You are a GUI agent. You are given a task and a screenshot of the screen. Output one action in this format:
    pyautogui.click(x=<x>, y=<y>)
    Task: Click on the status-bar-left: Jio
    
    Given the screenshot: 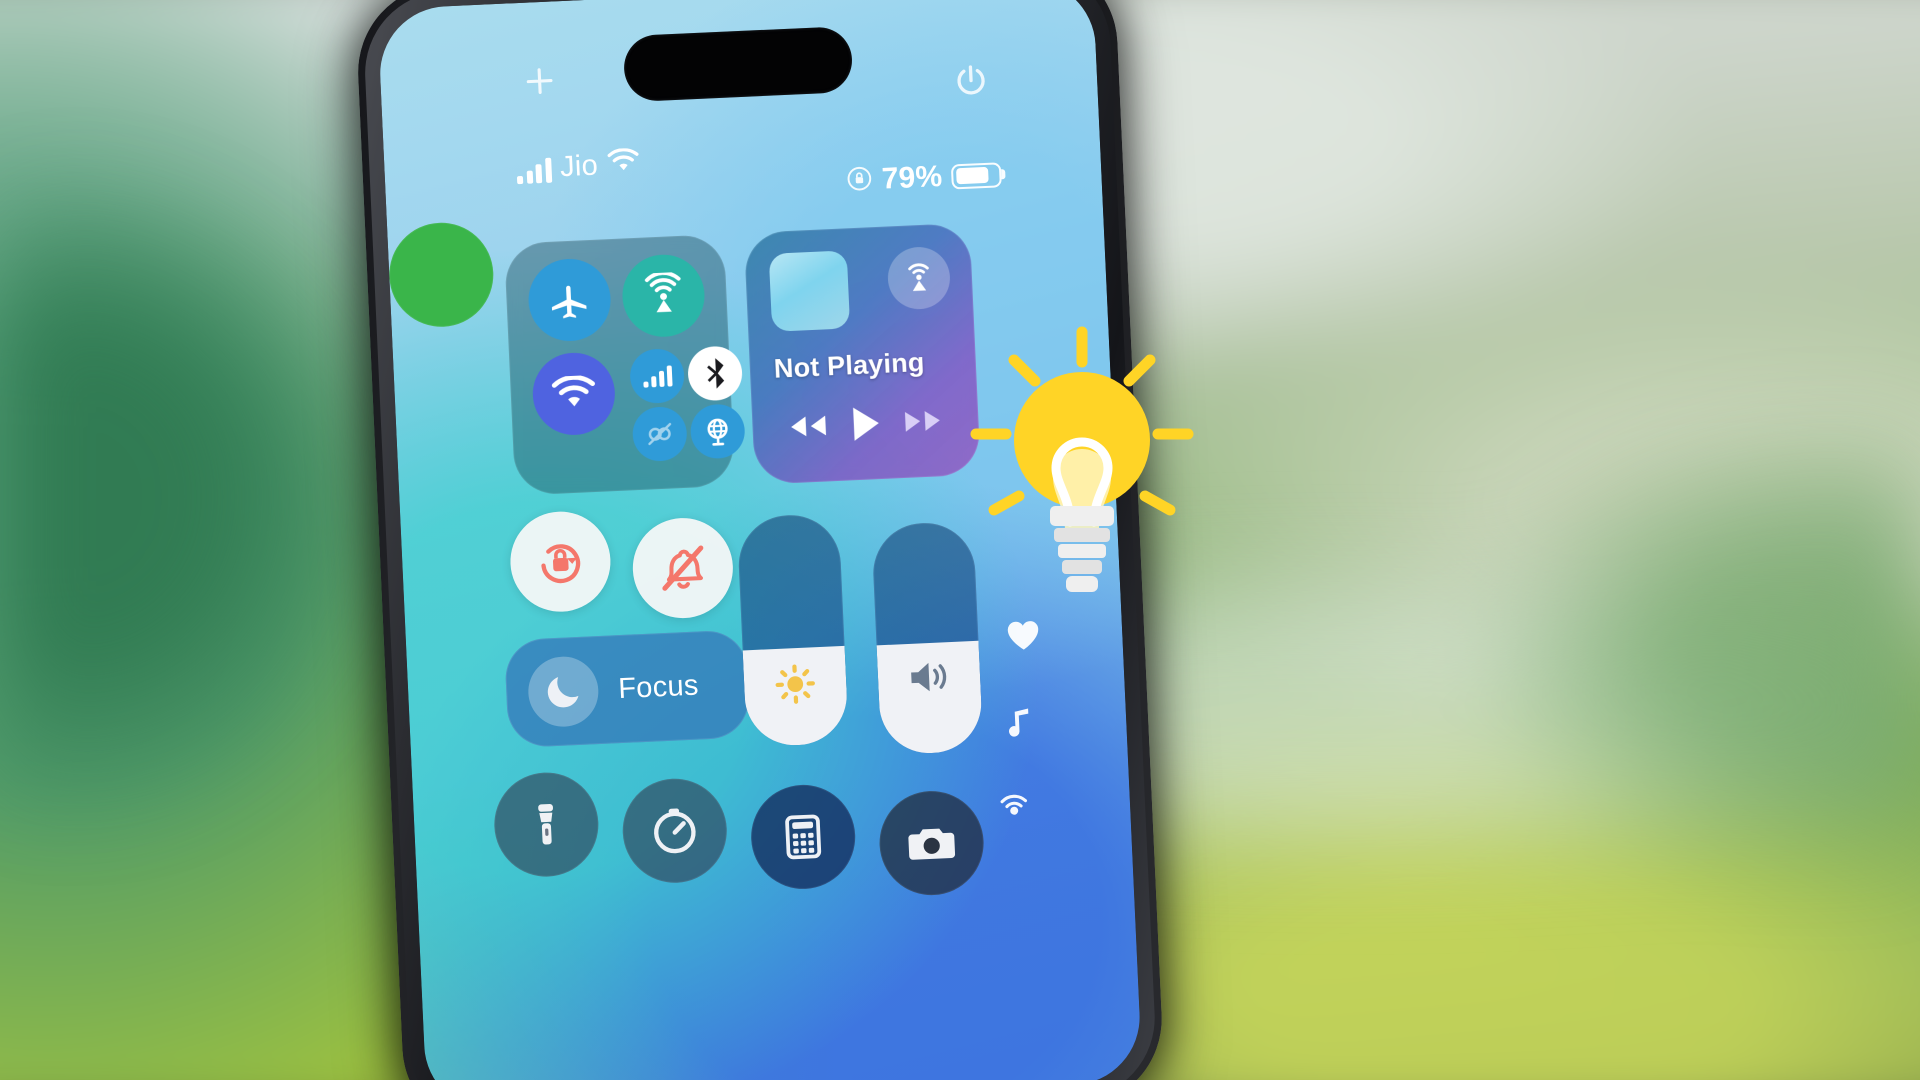 What is the action you would take?
    pyautogui.click(x=579, y=166)
    